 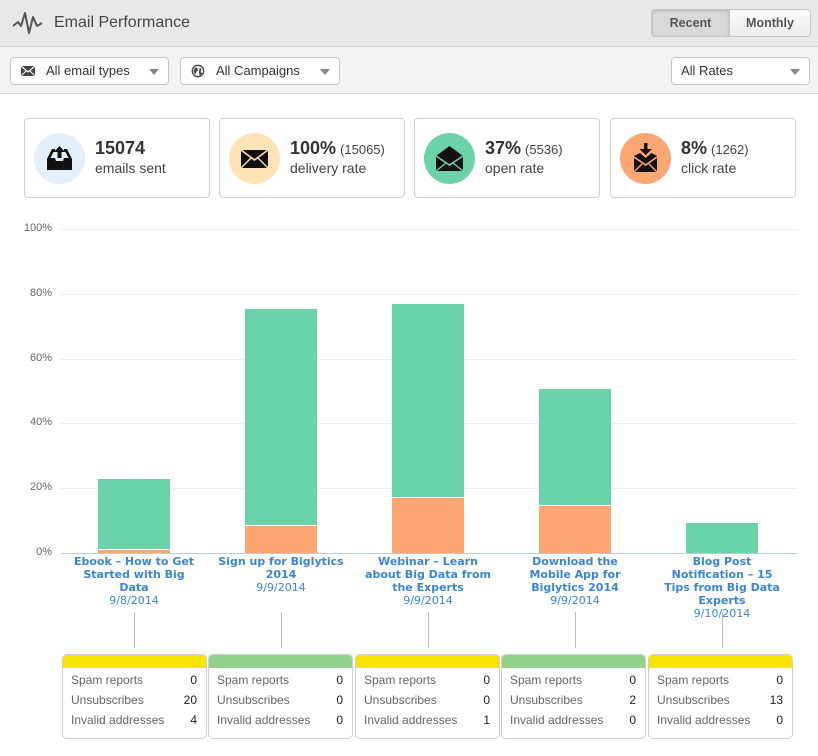 I want to click on monthly-button: Monthly, so click(x=770, y=23).